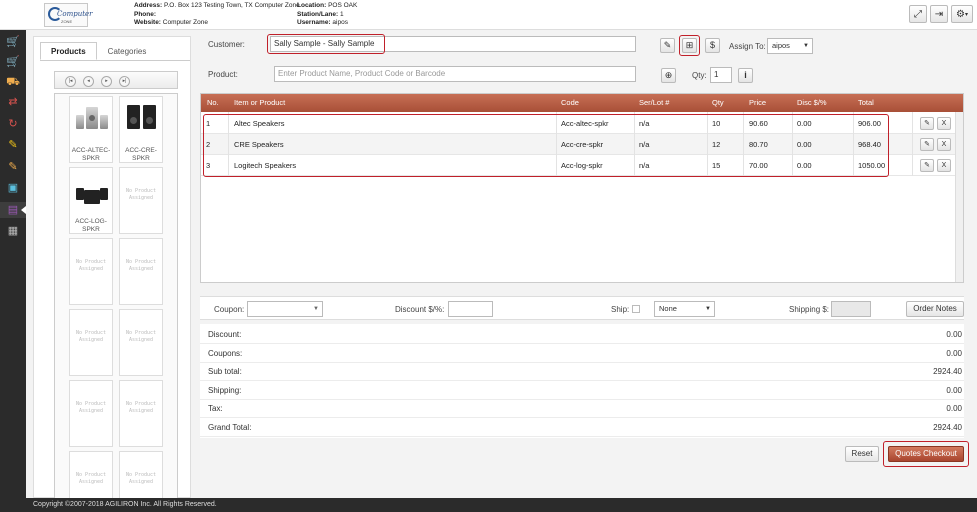  What do you see at coordinates (684, 309) in the screenshot?
I see `ship-method-select: None ▼` at bounding box center [684, 309].